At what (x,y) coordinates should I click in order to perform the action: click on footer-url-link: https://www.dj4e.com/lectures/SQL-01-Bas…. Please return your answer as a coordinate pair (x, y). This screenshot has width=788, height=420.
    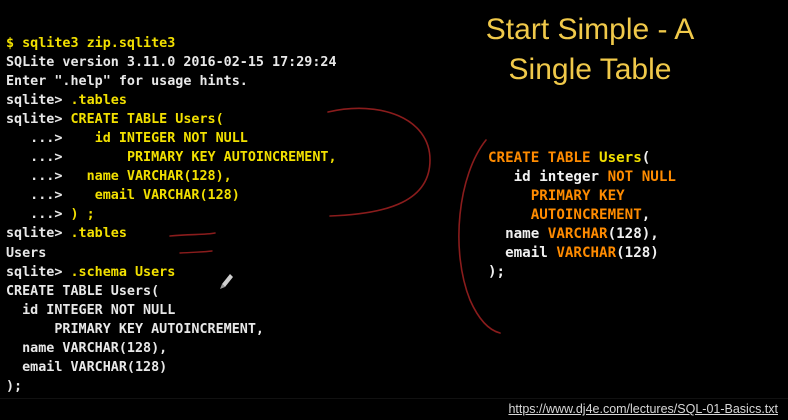
    Looking at the image, I should click on (643, 409).